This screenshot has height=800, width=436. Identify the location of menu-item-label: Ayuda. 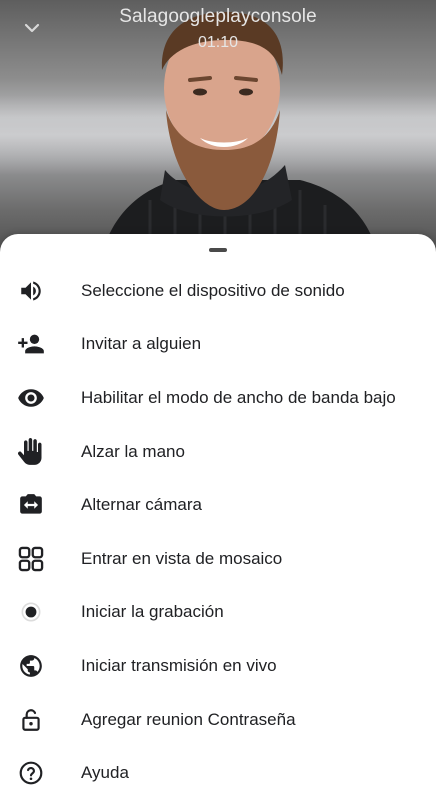
(105, 773).